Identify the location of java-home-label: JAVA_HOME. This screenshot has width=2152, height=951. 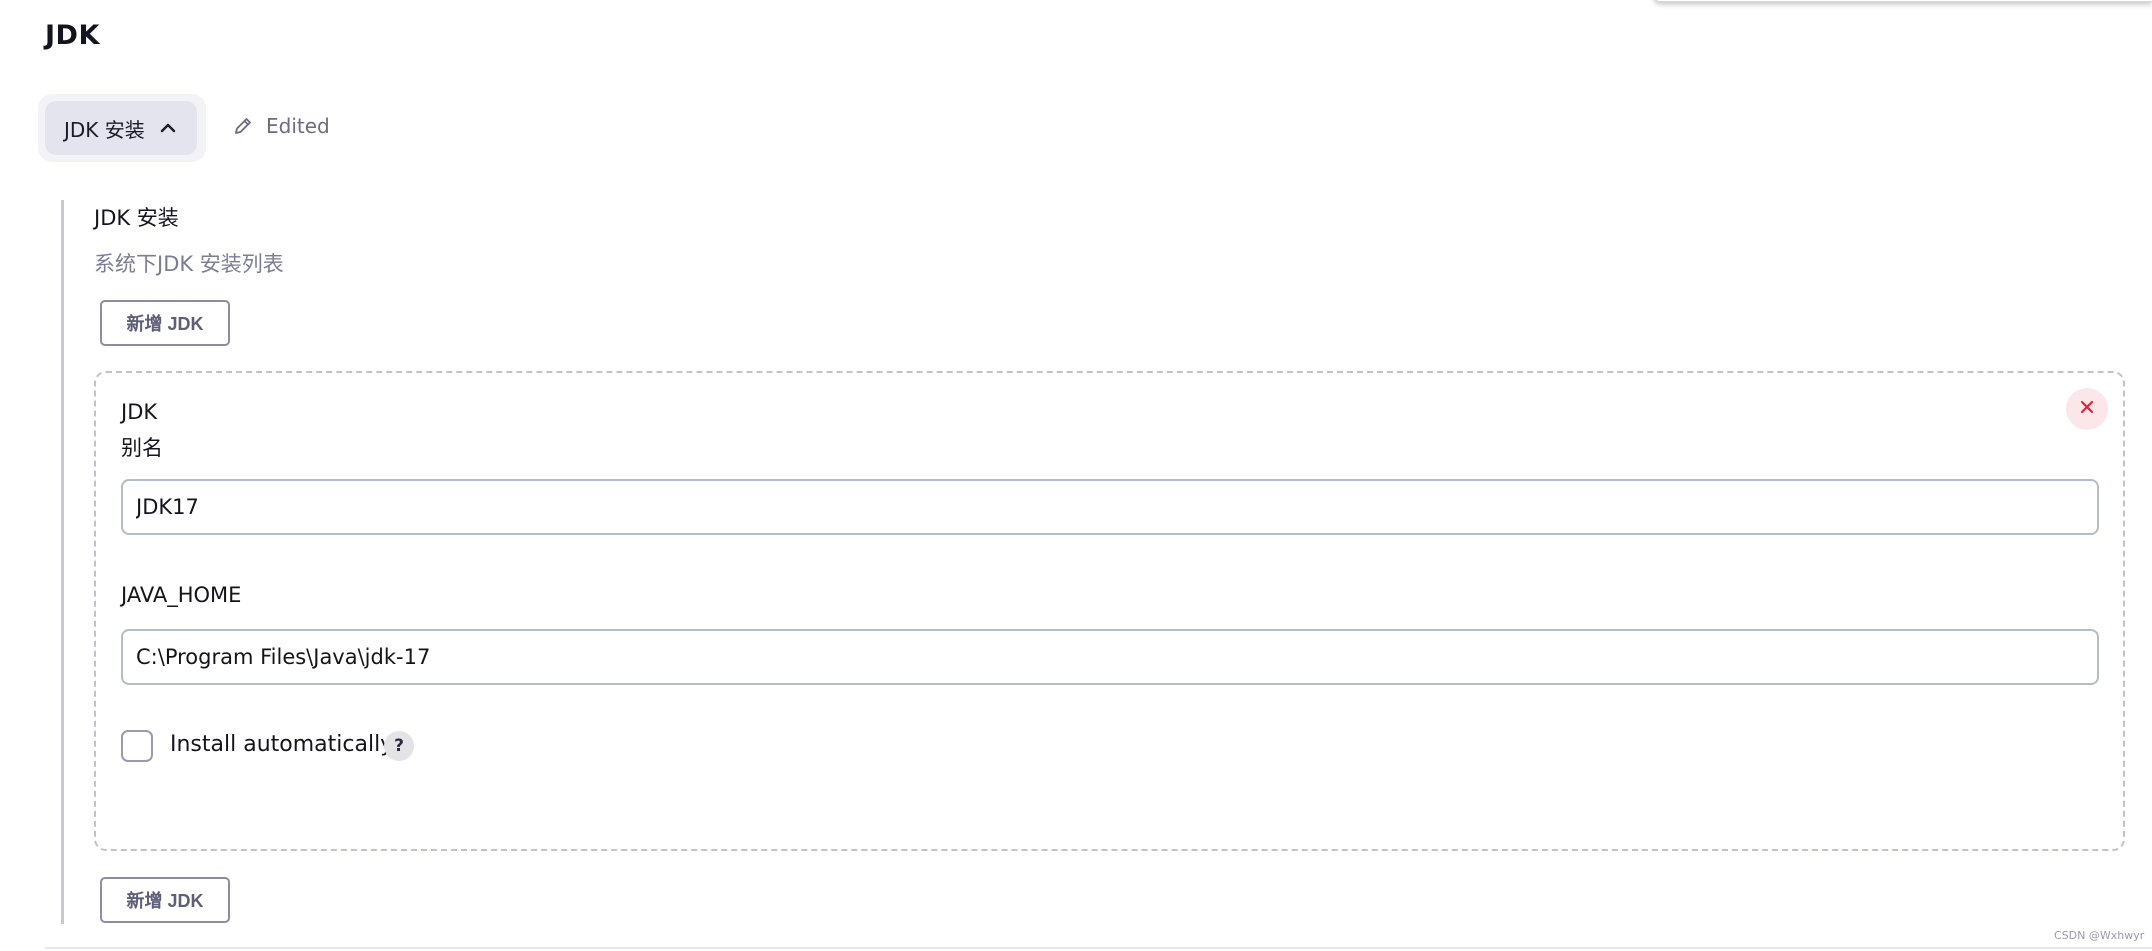
(181, 595).